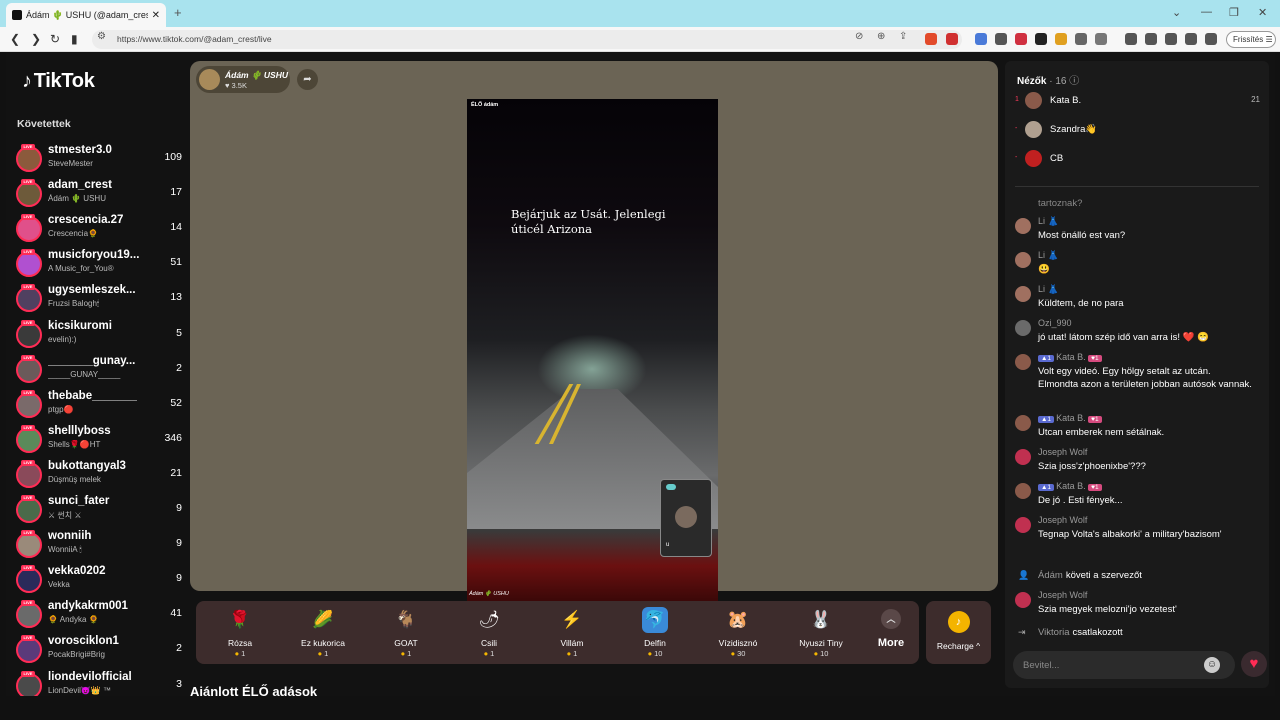 This screenshot has width=1280, height=720. I want to click on gift-item: ⚡ Villám1, so click(572, 635).